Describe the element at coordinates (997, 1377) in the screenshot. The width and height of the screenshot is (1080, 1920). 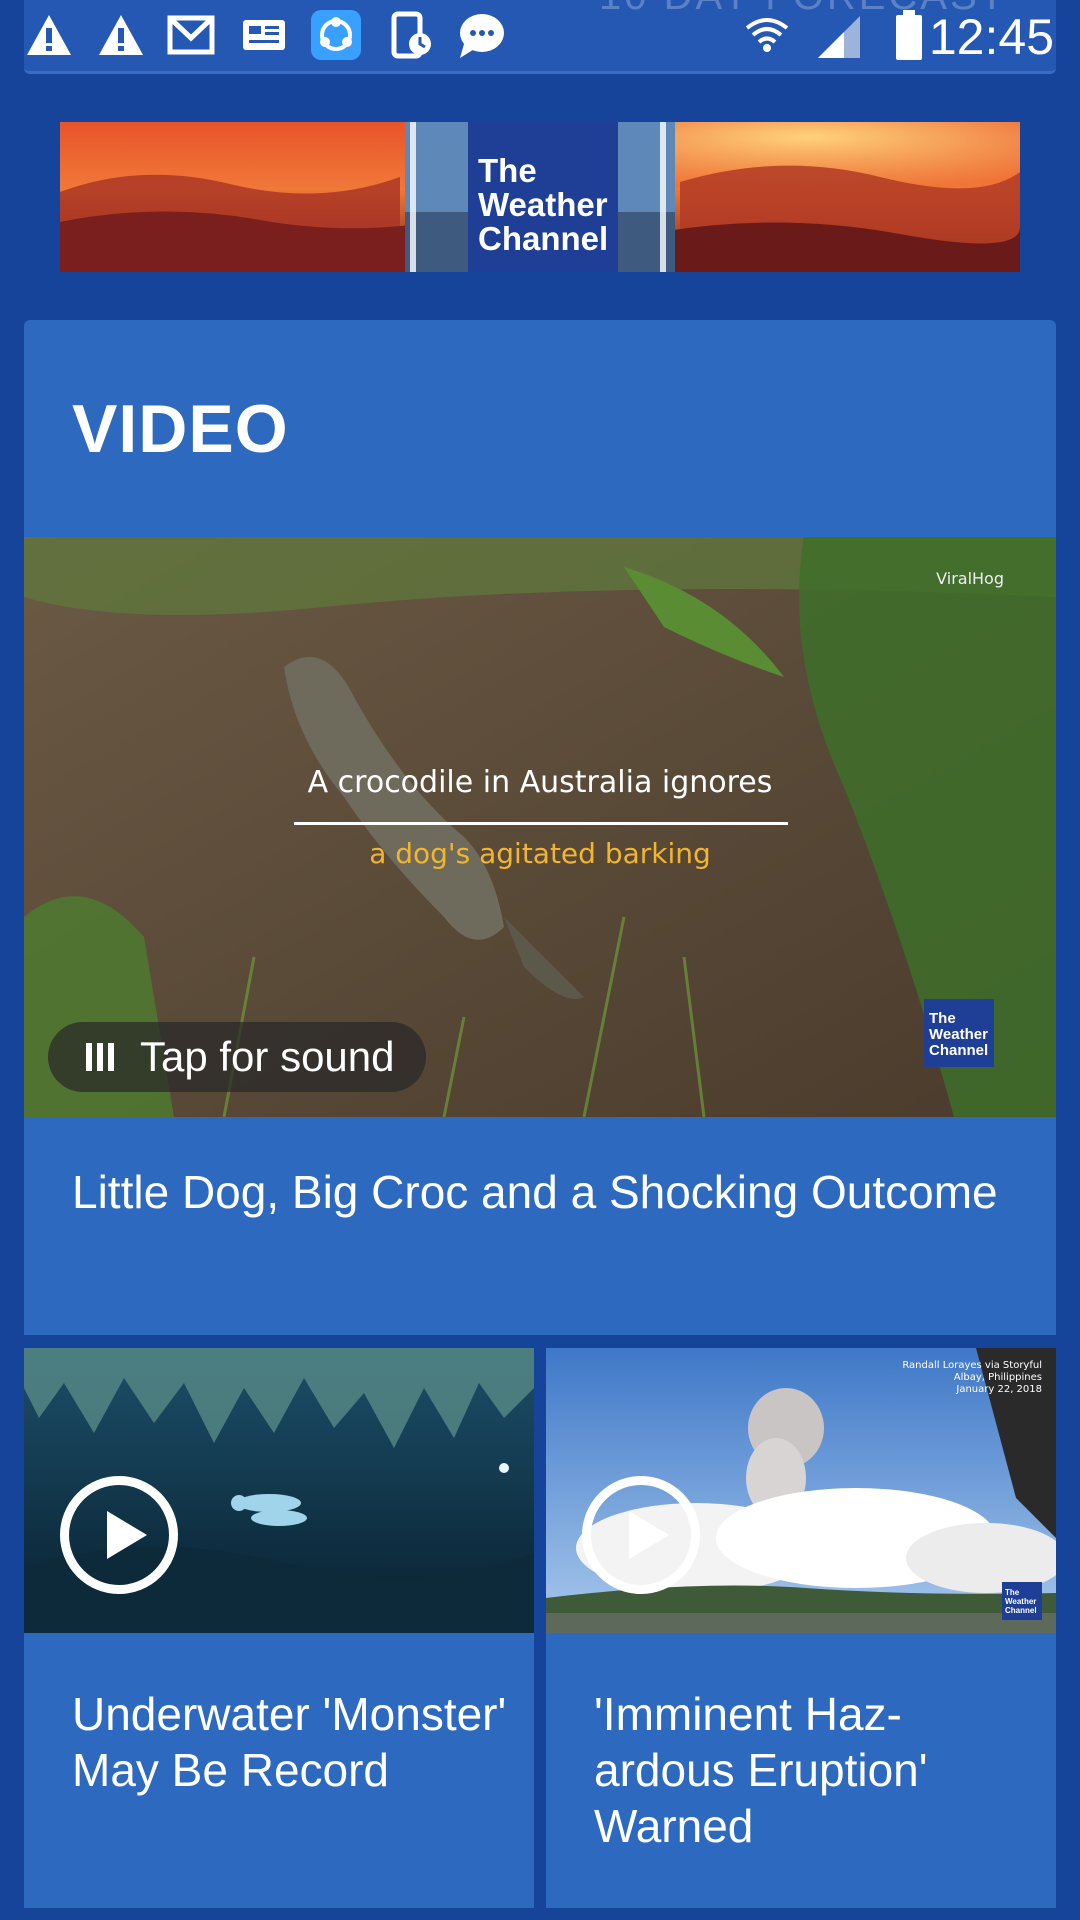
I see `credit-line: Albay, Philippines` at that location.